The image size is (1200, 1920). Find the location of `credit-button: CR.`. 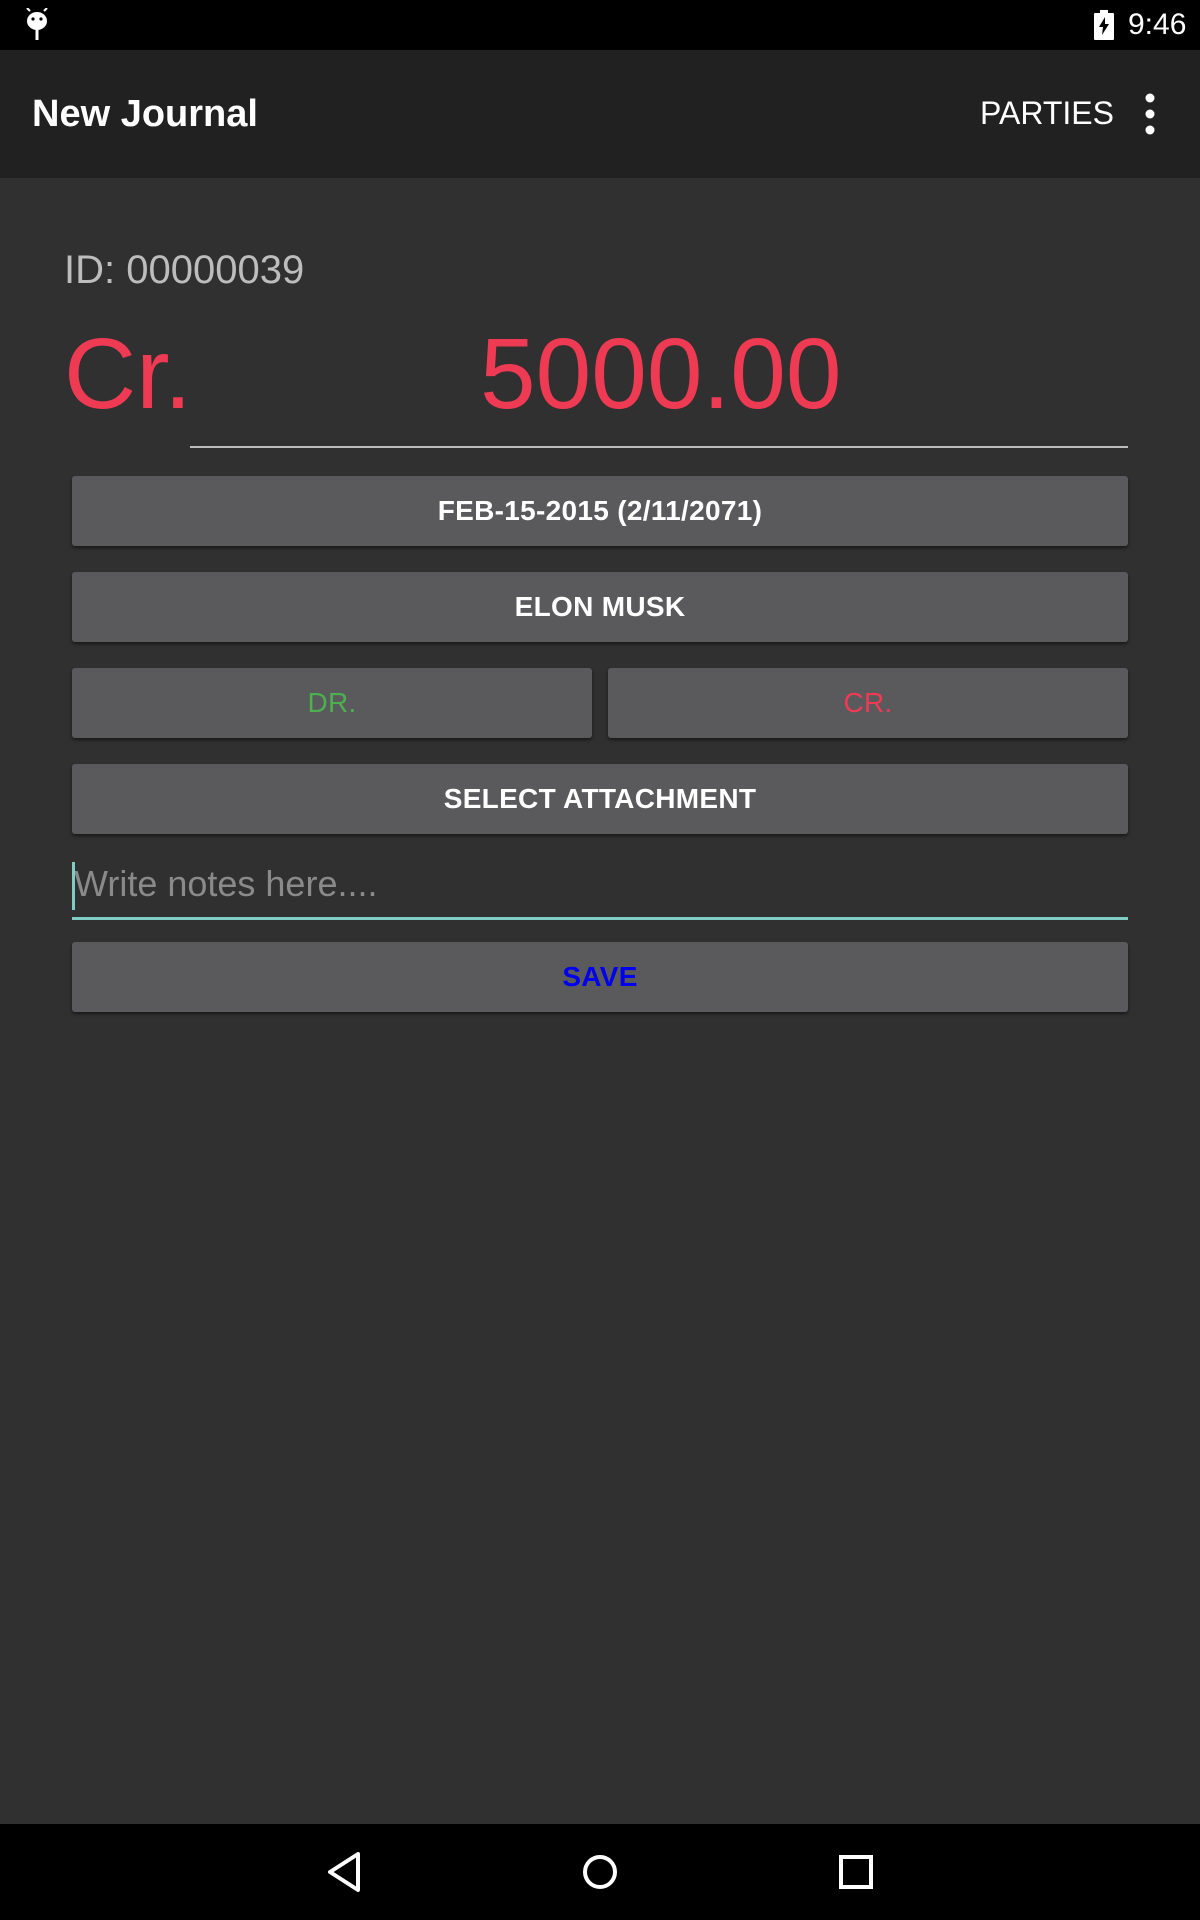

credit-button: CR. is located at coordinates (868, 703).